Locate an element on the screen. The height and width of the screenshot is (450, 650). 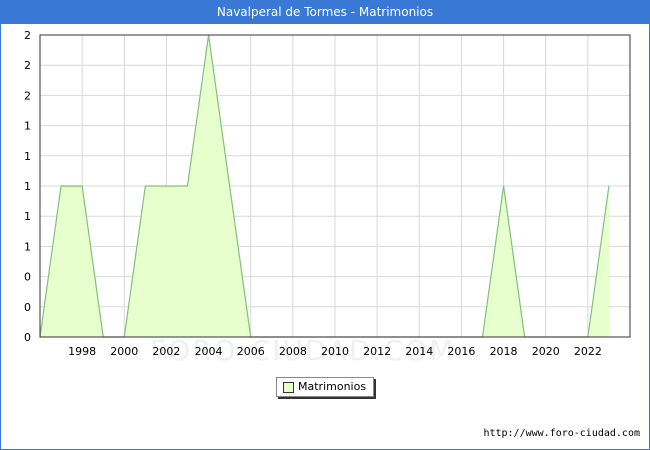
legend: Matrimonios is located at coordinates (325, 387).